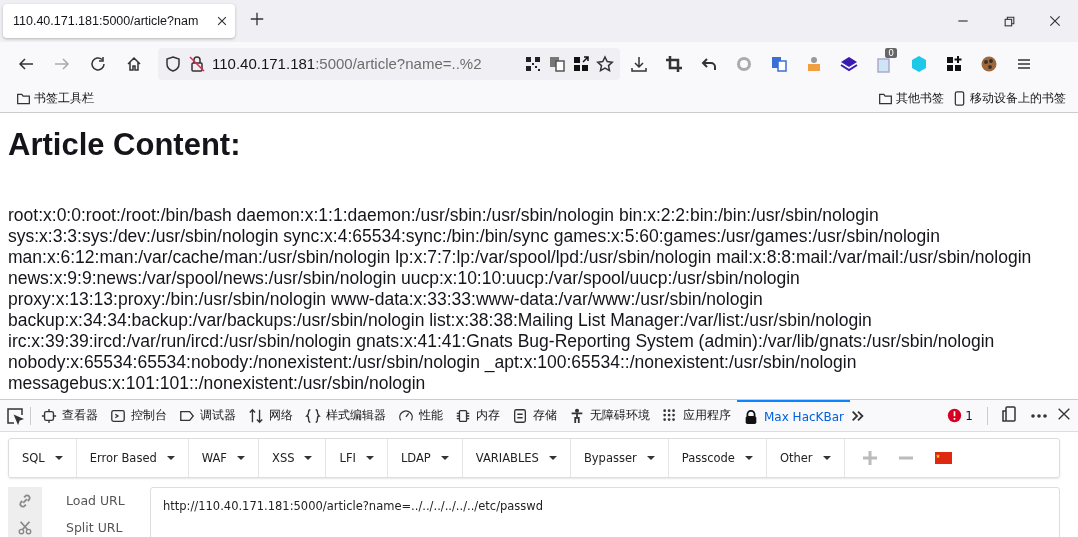  I want to click on flag-icon, so click(943, 458).